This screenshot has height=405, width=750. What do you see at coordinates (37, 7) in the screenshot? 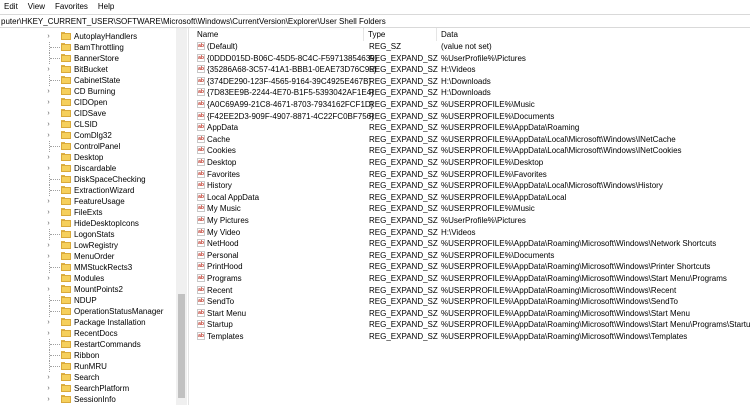
I see `menu-view: View` at bounding box center [37, 7].